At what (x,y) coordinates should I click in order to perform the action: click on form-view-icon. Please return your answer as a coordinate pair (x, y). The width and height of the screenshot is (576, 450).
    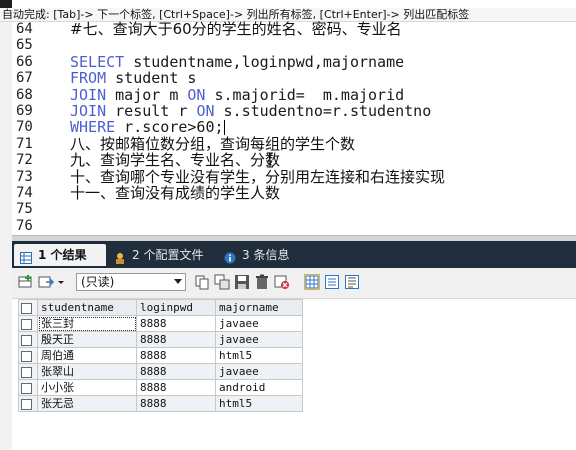
    Looking at the image, I should click on (332, 282).